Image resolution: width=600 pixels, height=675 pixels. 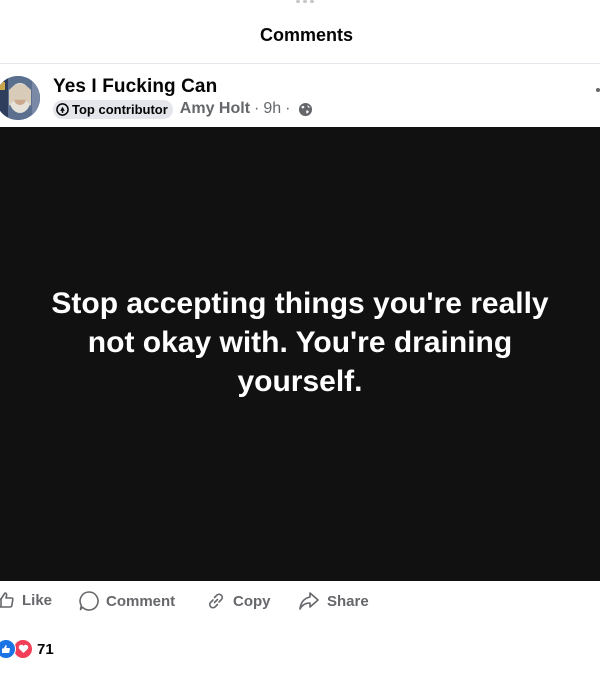 I want to click on post-meta-row: Top contributor Amy Holt · 9h ·, so click(x=183, y=109).